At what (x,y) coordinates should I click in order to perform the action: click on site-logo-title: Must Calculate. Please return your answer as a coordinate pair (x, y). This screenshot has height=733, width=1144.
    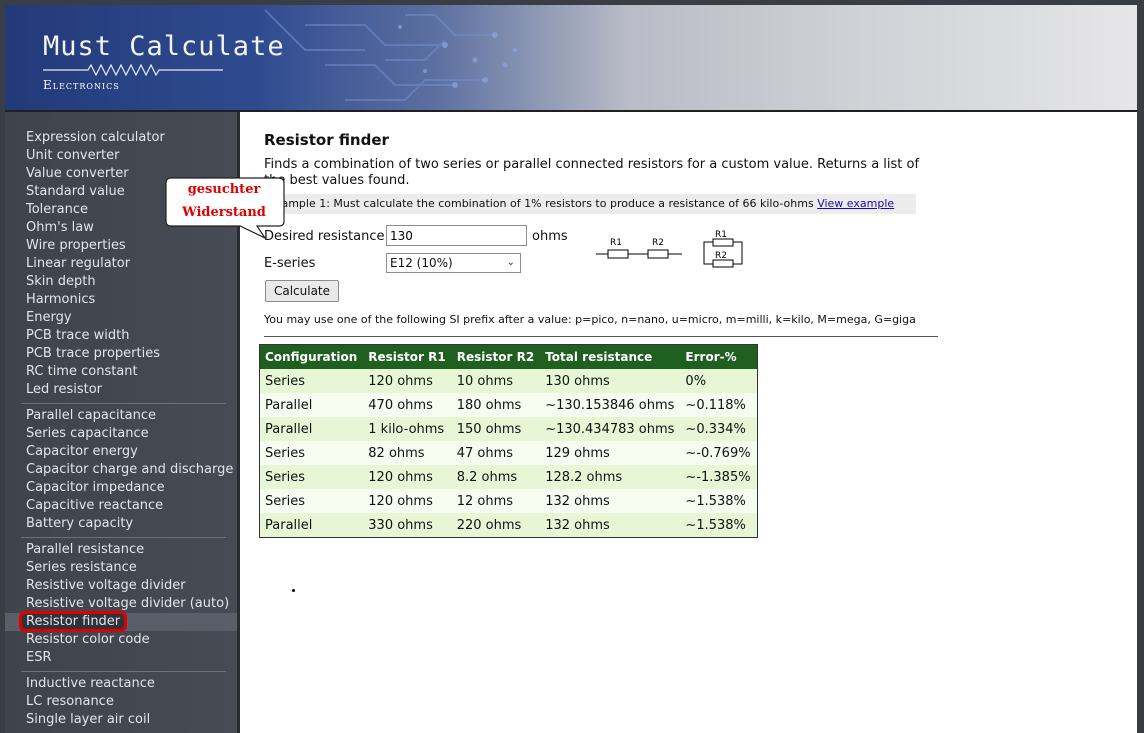
    Looking at the image, I should click on (164, 46).